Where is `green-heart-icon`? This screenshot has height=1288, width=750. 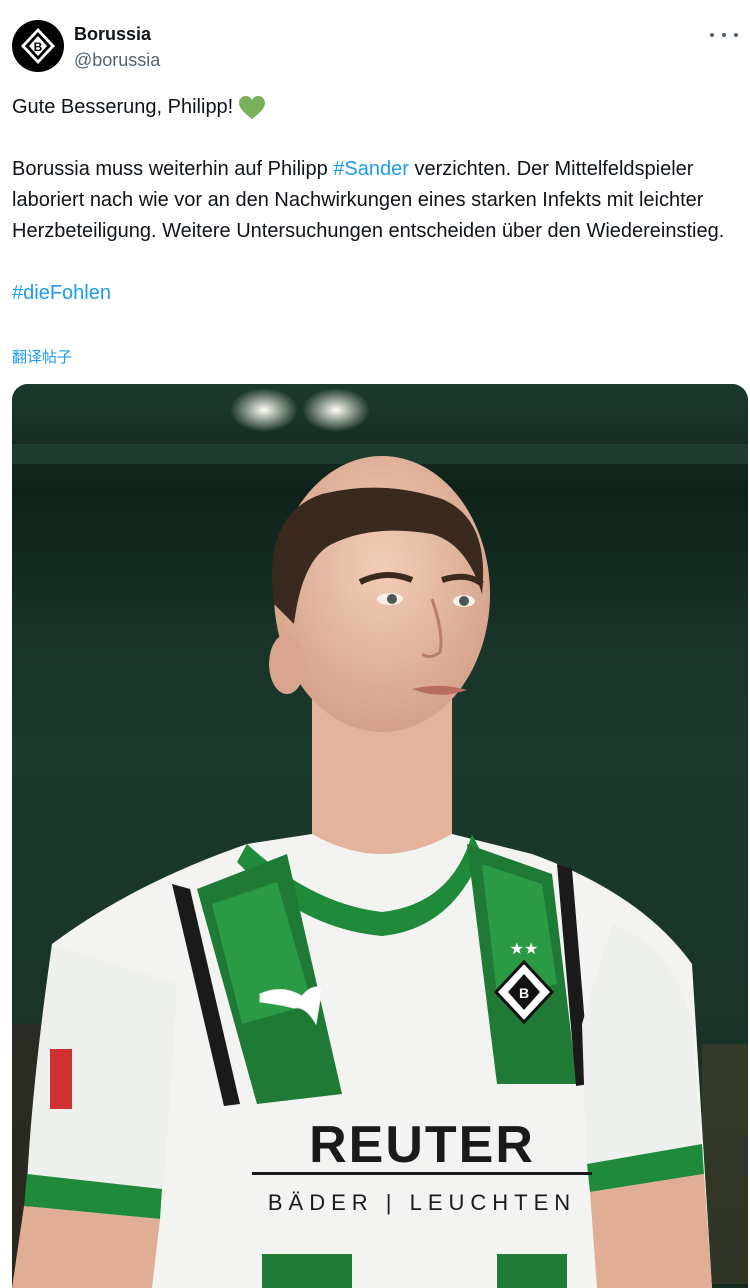
green-heart-icon is located at coordinates (252, 107).